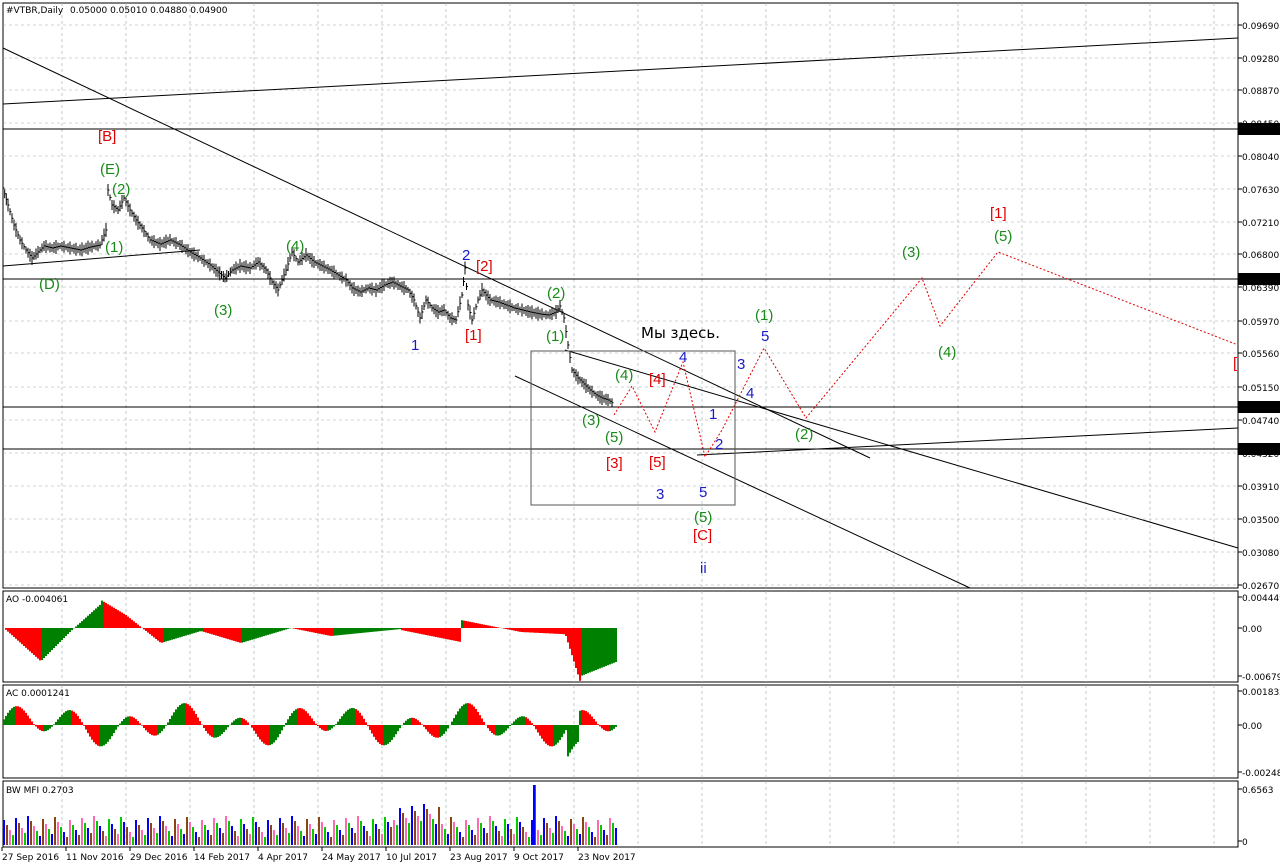 Image resolution: width=1280 pixels, height=867 pixels. What do you see at coordinates (683, 357) in the screenshot?
I see `wave-label: 4` at bounding box center [683, 357].